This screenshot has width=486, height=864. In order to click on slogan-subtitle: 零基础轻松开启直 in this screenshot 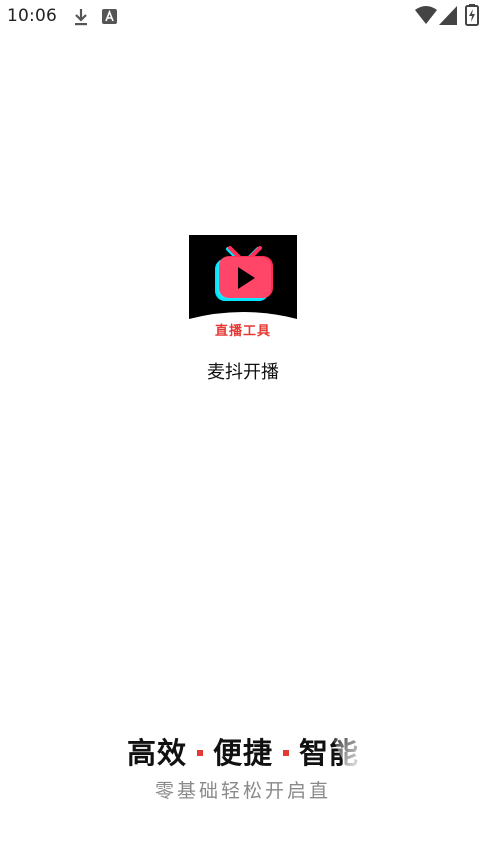, I will do `click(242, 791)`.